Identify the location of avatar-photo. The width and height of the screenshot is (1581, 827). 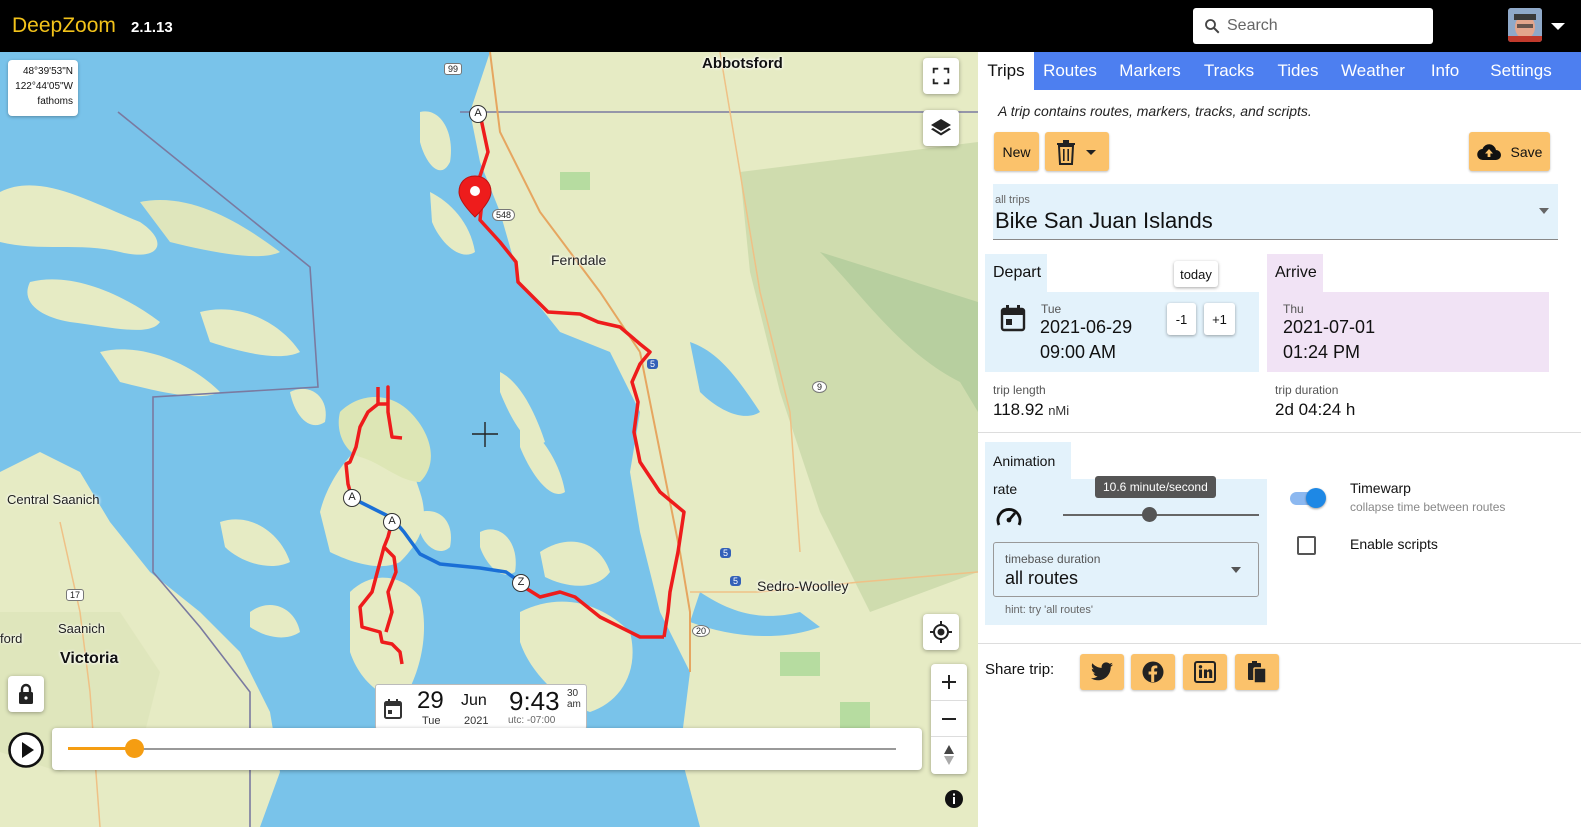
(1525, 25).